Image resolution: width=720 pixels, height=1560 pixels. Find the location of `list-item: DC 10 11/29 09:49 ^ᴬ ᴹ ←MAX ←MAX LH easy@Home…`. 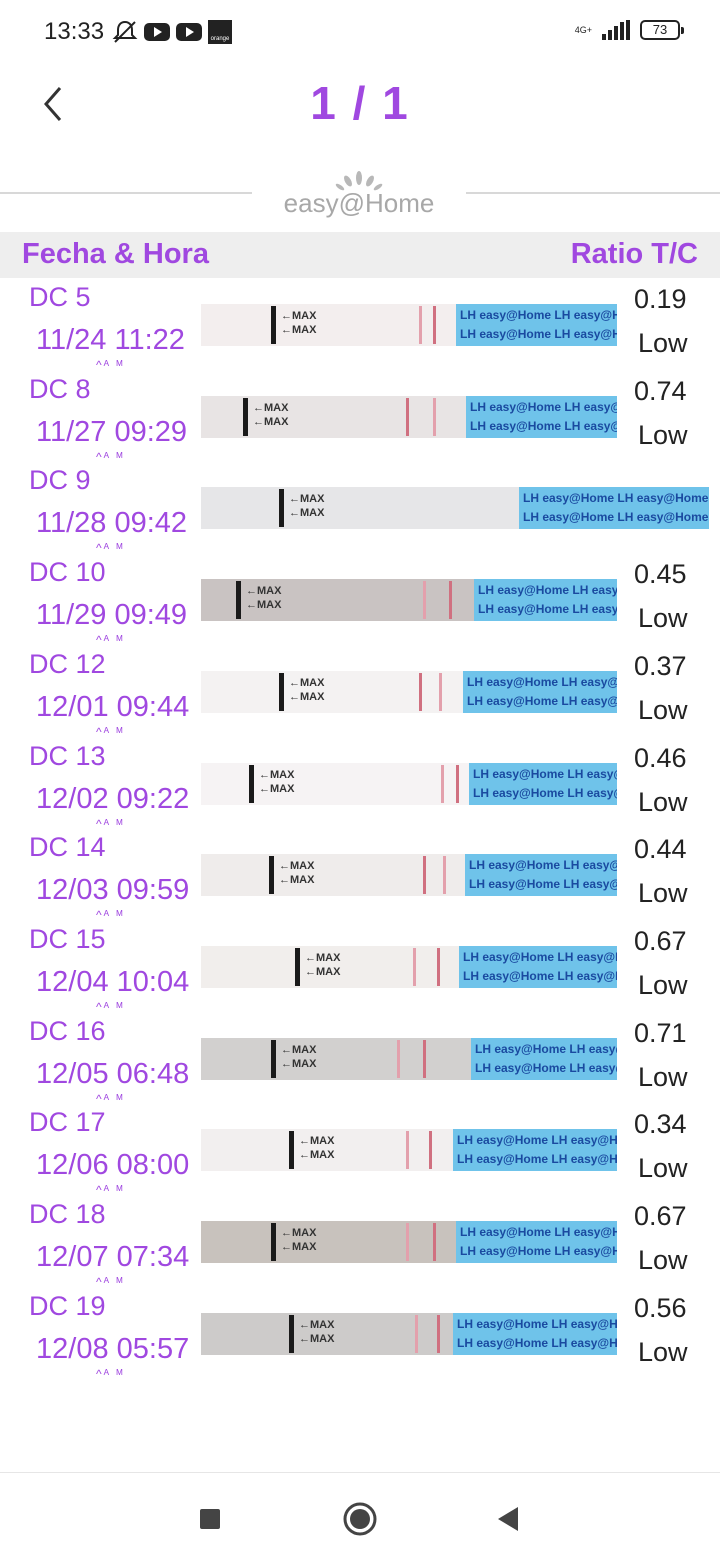

list-item: DC 10 11/29 09:49 ^ᴬ ᴹ ←MAX ←MAX LH easy@Home… is located at coordinates (360, 600).